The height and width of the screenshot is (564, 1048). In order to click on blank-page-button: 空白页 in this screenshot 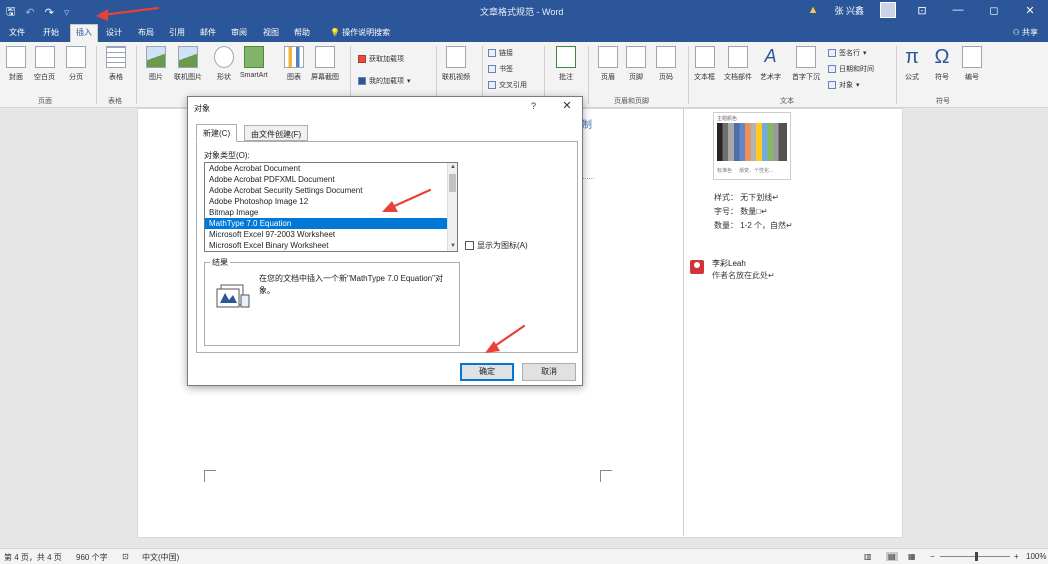, I will do `click(44, 64)`.